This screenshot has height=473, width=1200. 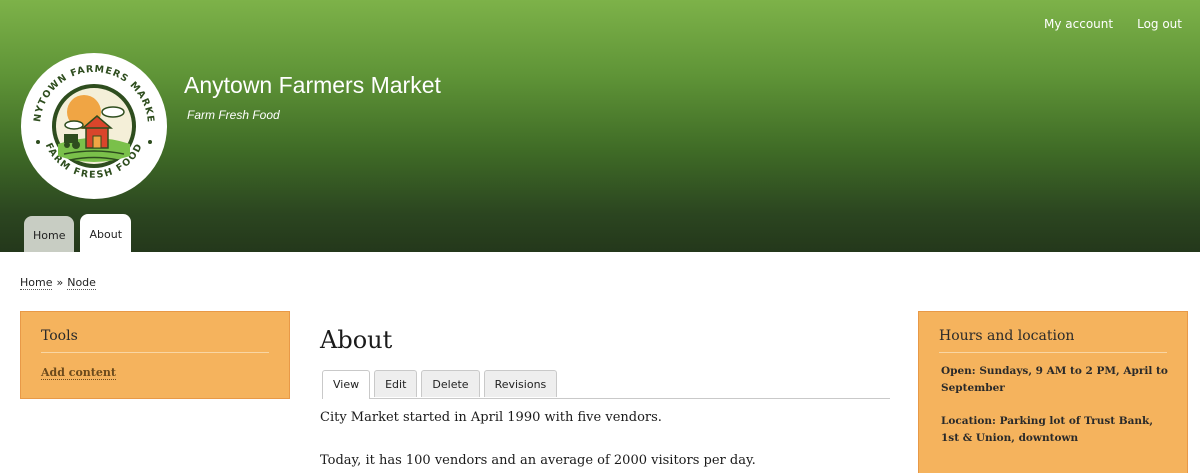 I want to click on breadcrumb: Home» Node, so click(x=58, y=283).